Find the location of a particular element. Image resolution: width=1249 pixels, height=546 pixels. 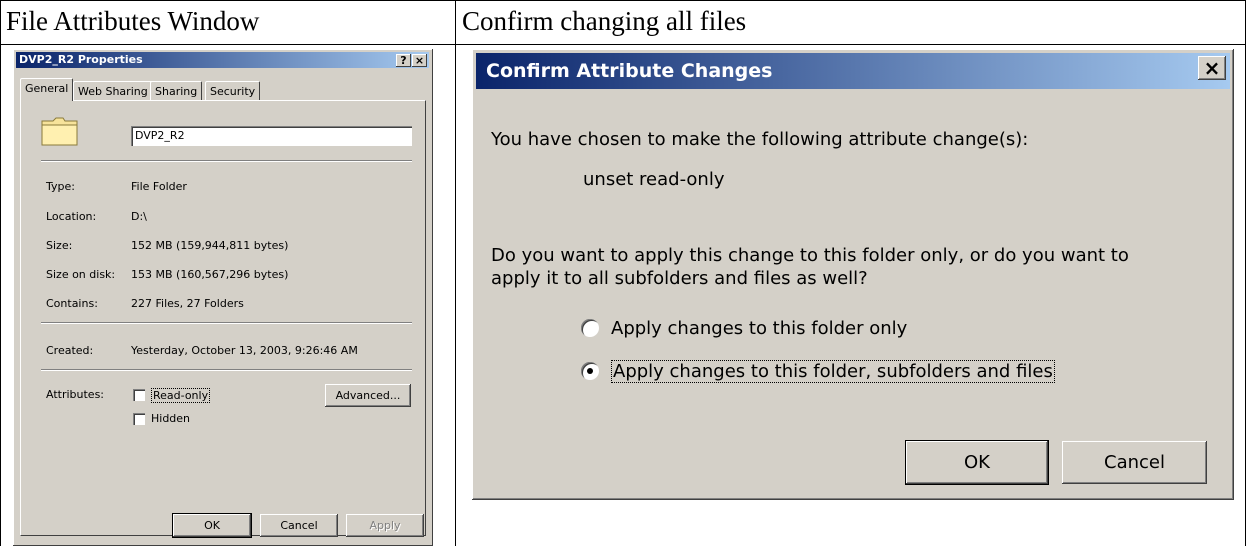

tab-general: General is located at coordinates (47, 89).